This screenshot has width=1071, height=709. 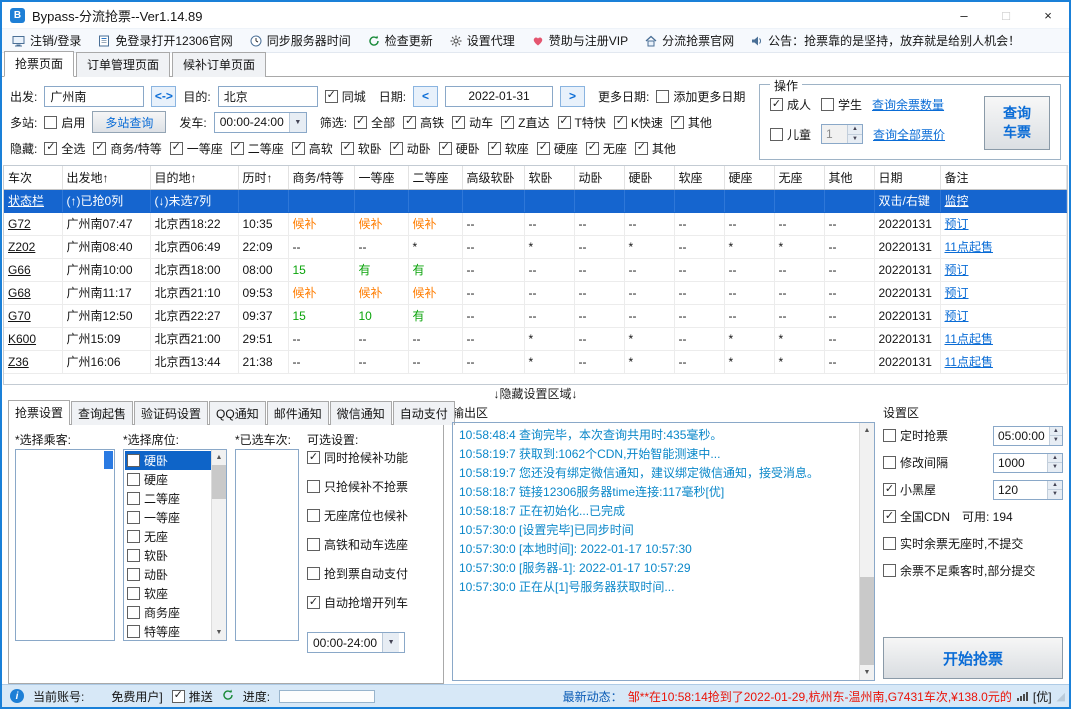 I want to click on filter-checkbox-0: 全部, so click(x=374, y=122).